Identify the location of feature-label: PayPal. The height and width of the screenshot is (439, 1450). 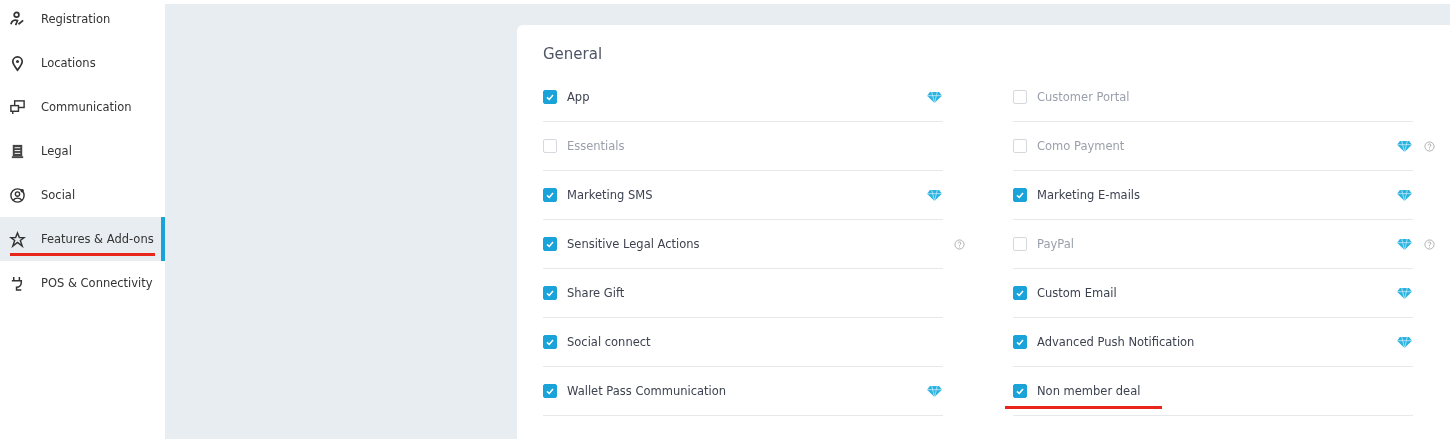
(1055, 244).